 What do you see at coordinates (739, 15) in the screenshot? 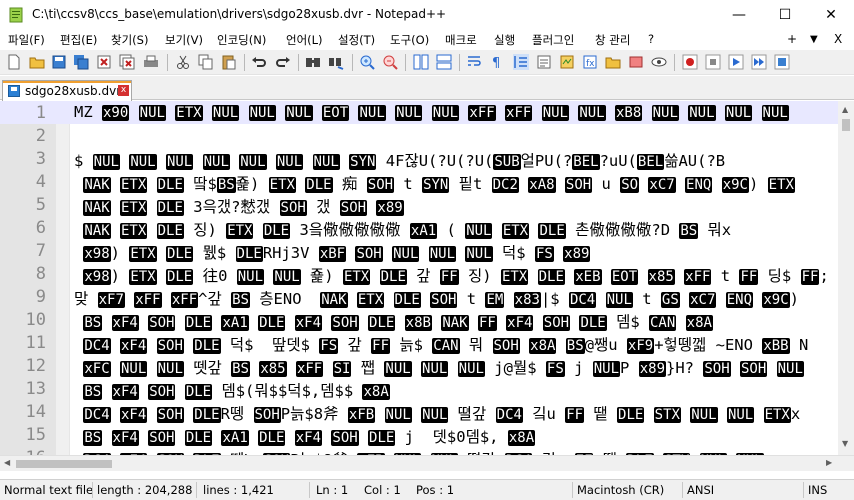
I see `minimize-button: —` at bounding box center [739, 15].